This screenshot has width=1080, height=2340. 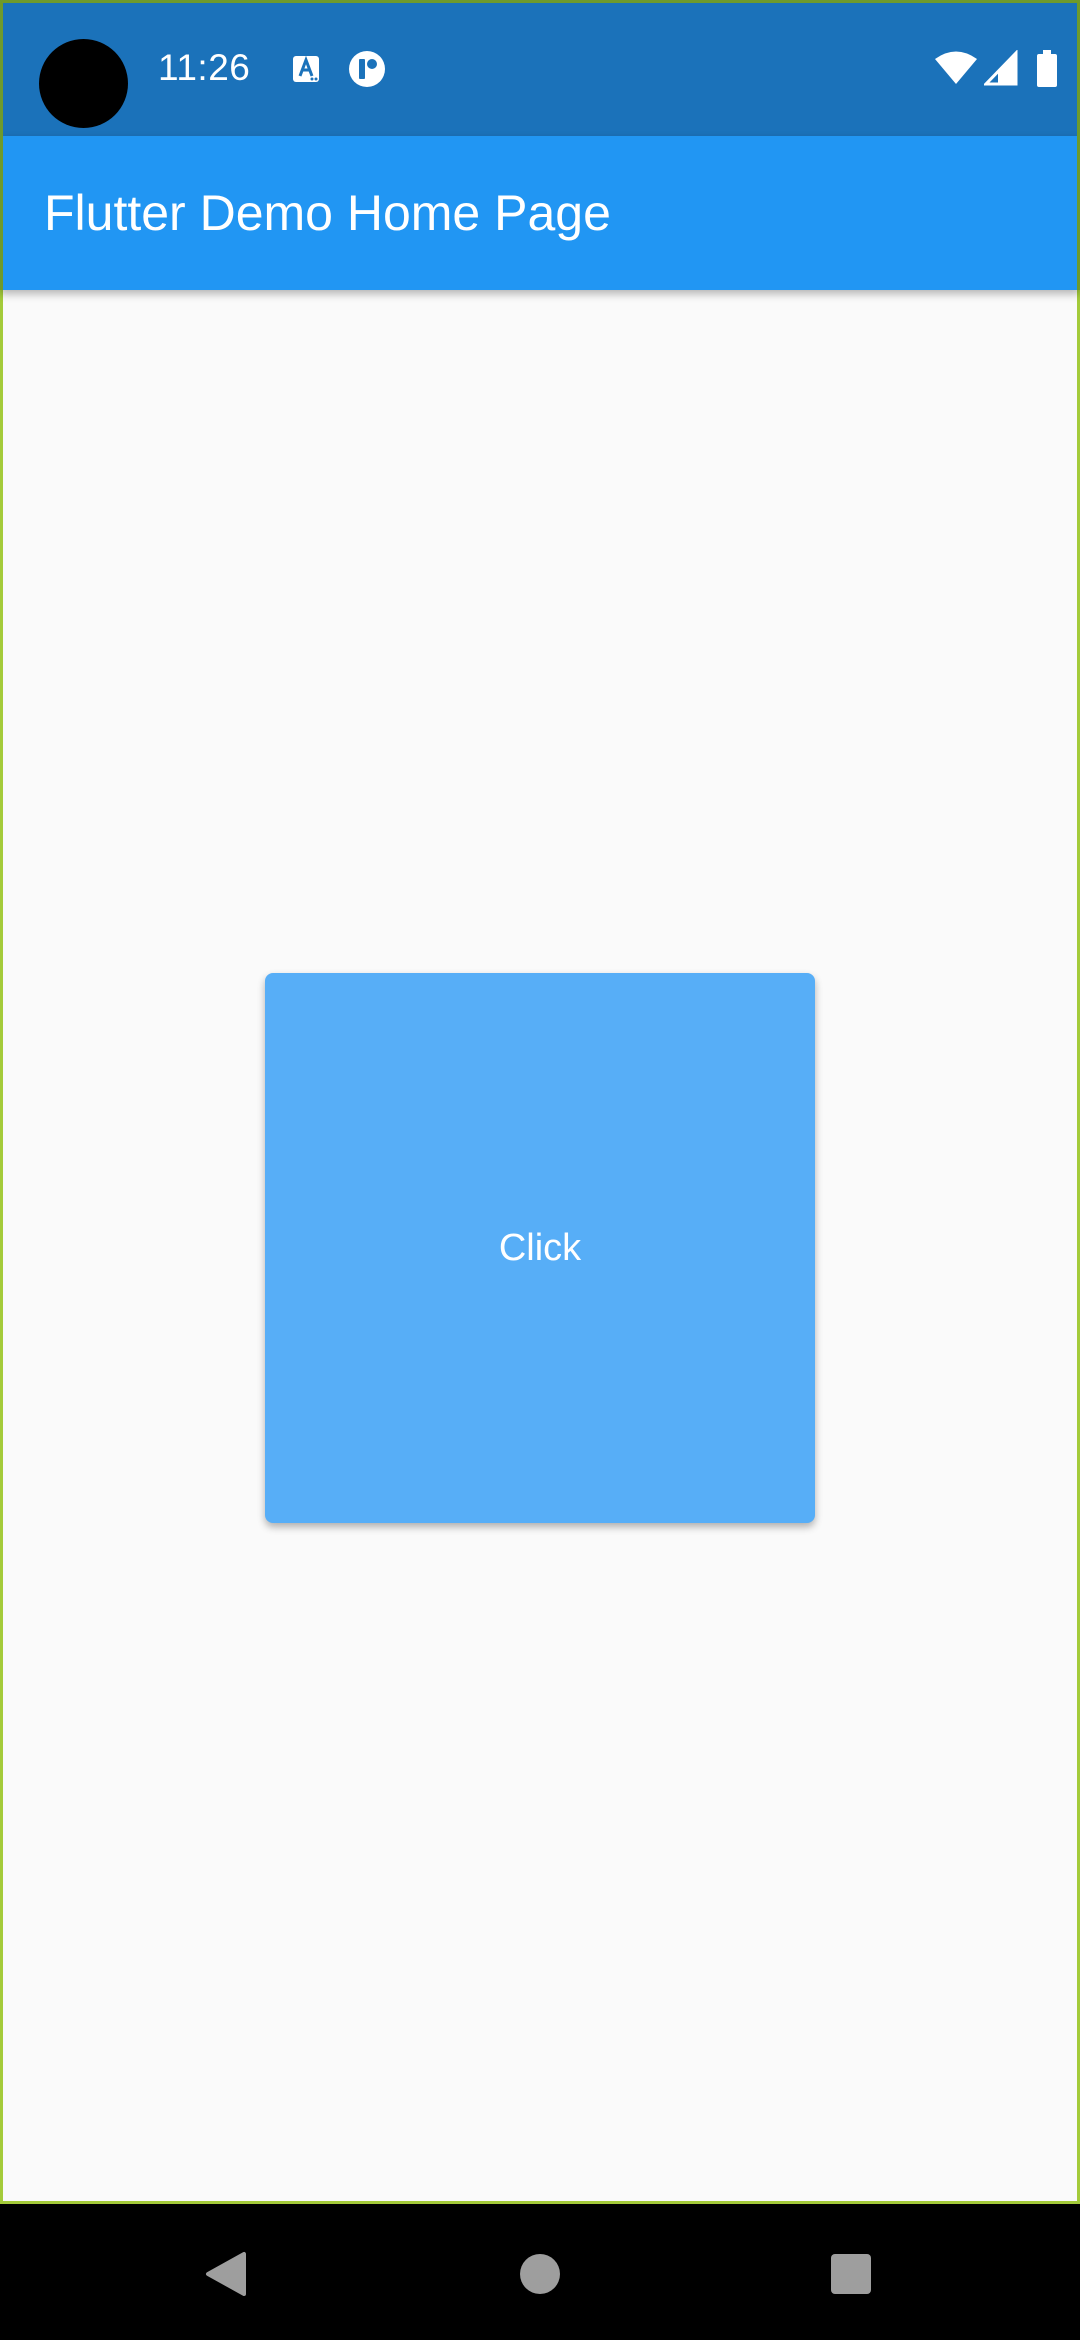 What do you see at coordinates (1047, 68) in the screenshot?
I see `battery-icon` at bounding box center [1047, 68].